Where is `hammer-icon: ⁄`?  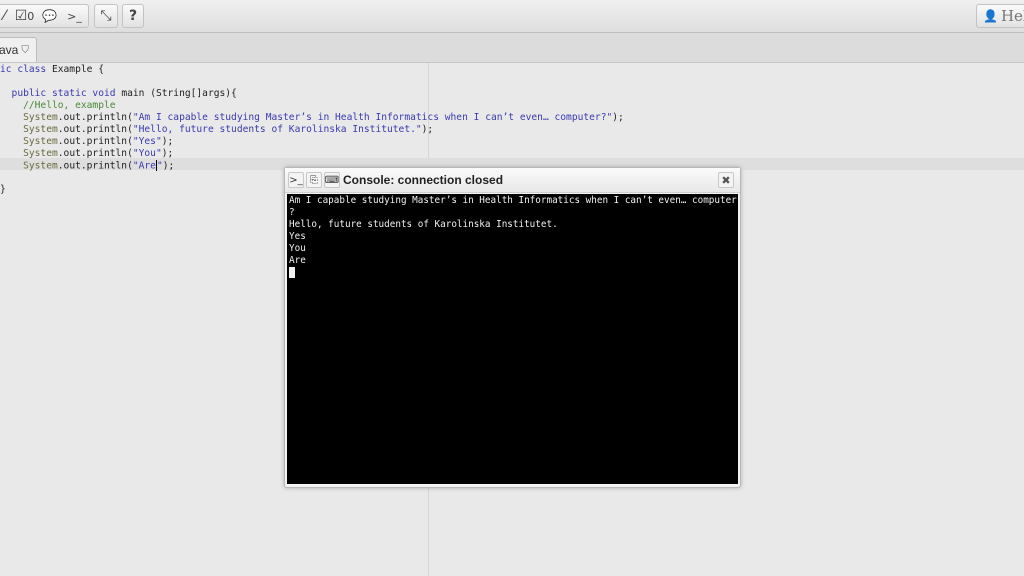 hammer-icon: ⁄ is located at coordinates (6, 16).